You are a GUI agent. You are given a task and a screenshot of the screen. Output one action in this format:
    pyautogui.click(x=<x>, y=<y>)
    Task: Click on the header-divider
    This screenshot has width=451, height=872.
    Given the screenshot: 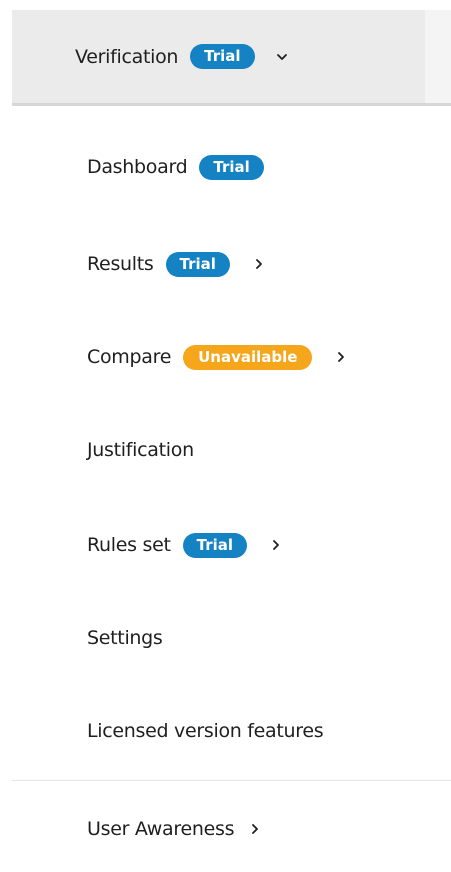 What is the action you would take?
    pyautogui.click(x=231, y=104)
    